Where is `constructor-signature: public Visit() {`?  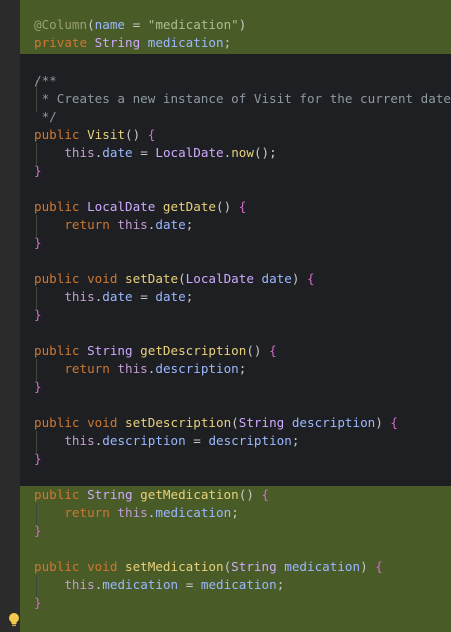 constructor-signature: public Visit() { is located at coordinates (94, 135).